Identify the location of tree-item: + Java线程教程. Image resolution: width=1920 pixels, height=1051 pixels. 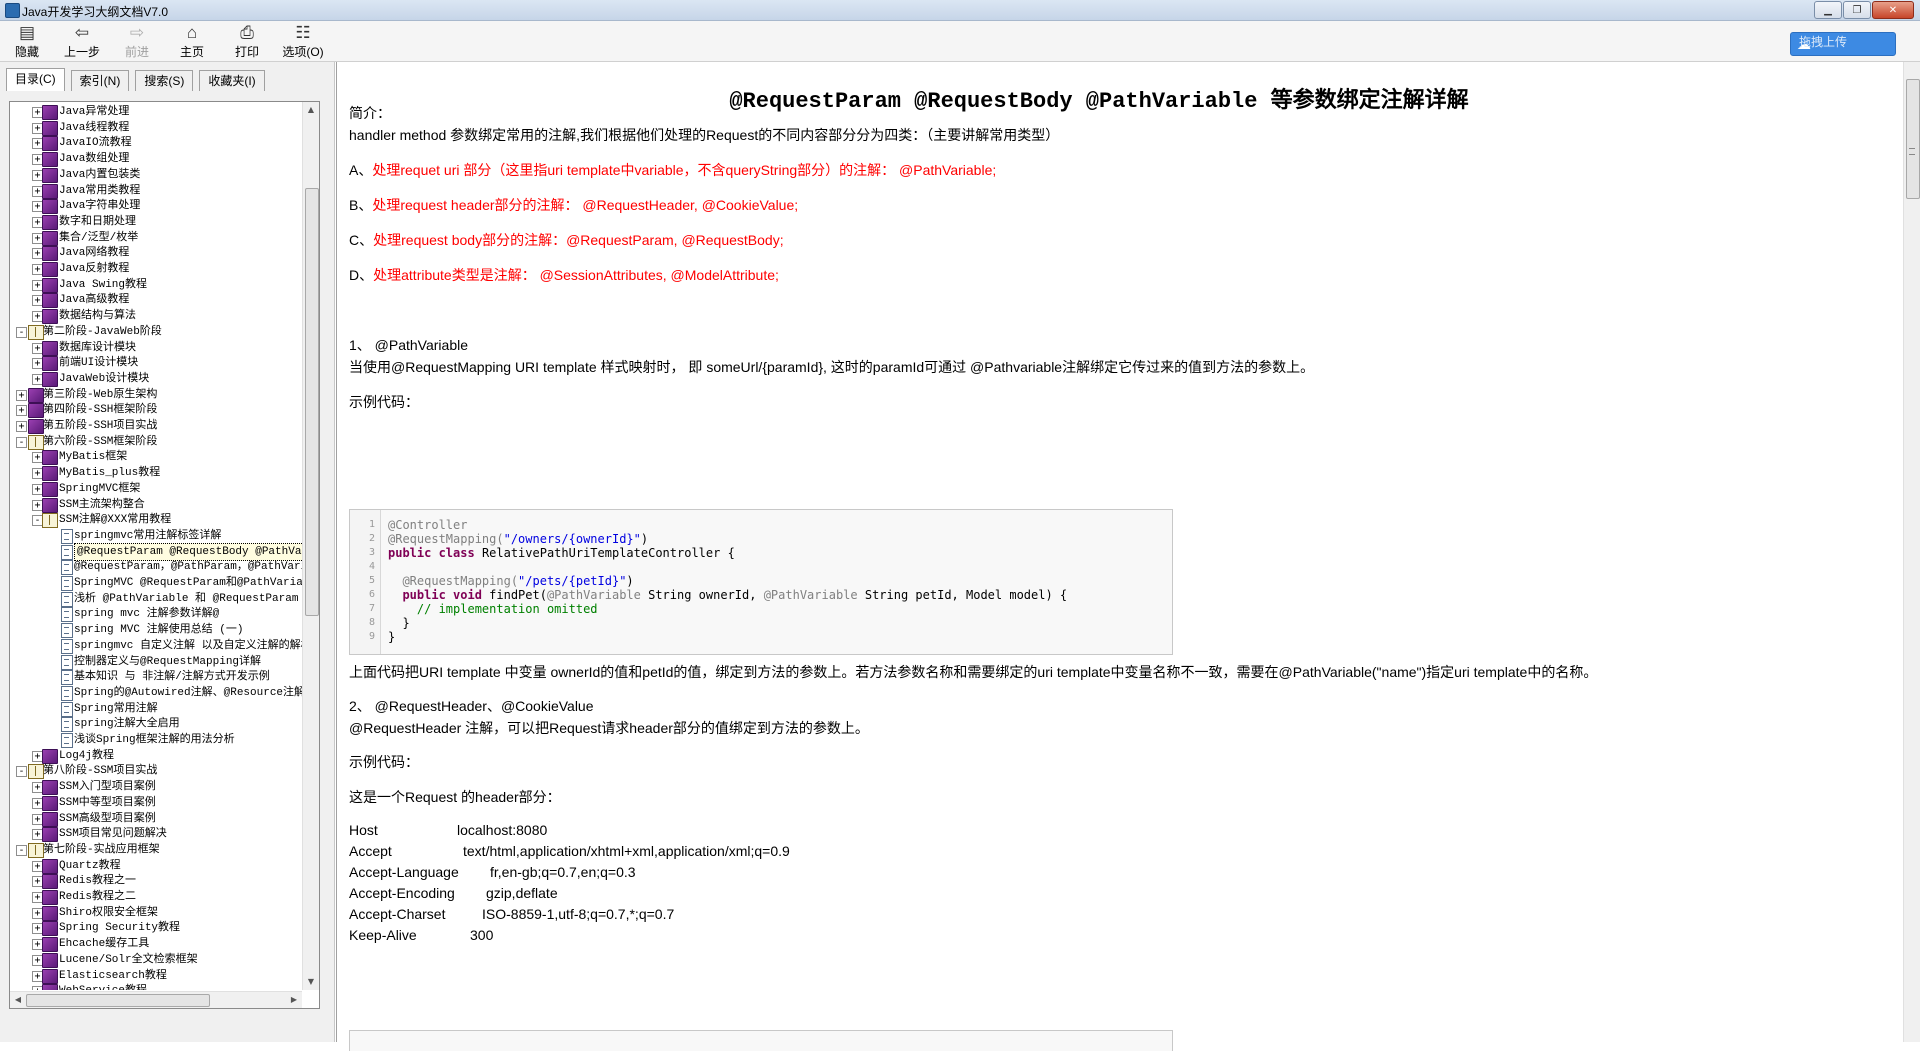
(156, 128).